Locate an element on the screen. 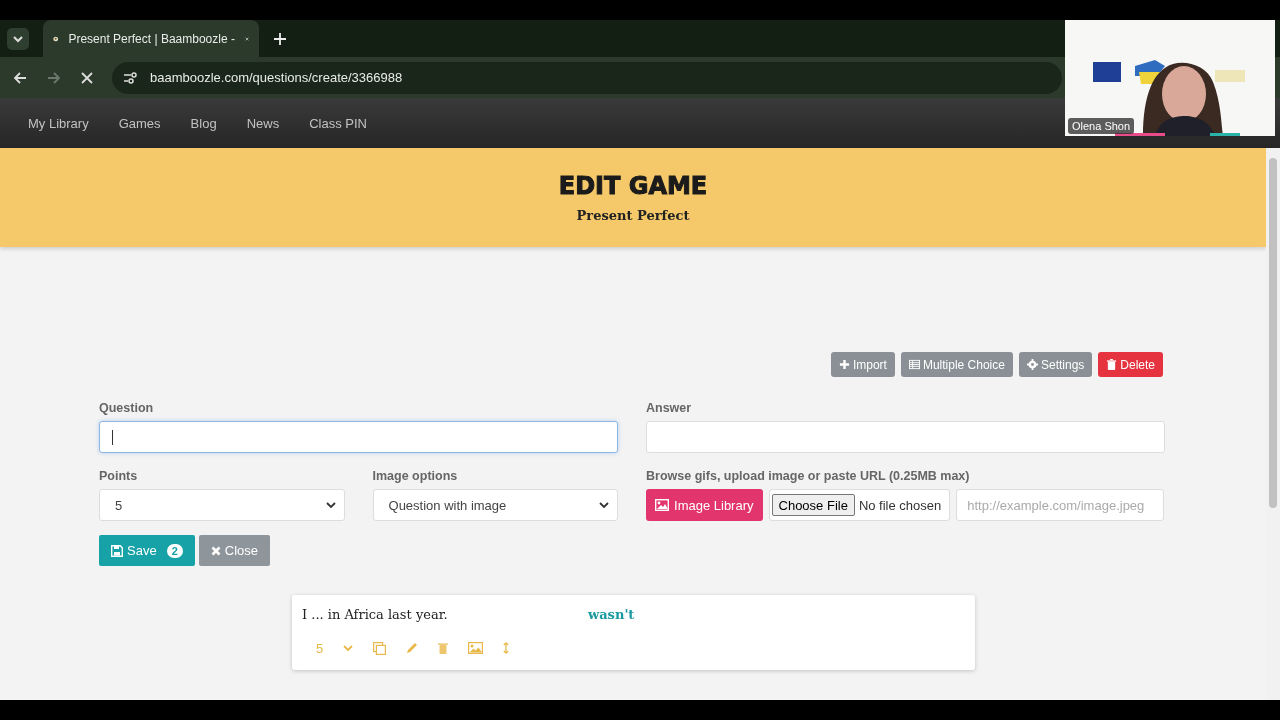  close-icon is located at coordinates (215, 550).